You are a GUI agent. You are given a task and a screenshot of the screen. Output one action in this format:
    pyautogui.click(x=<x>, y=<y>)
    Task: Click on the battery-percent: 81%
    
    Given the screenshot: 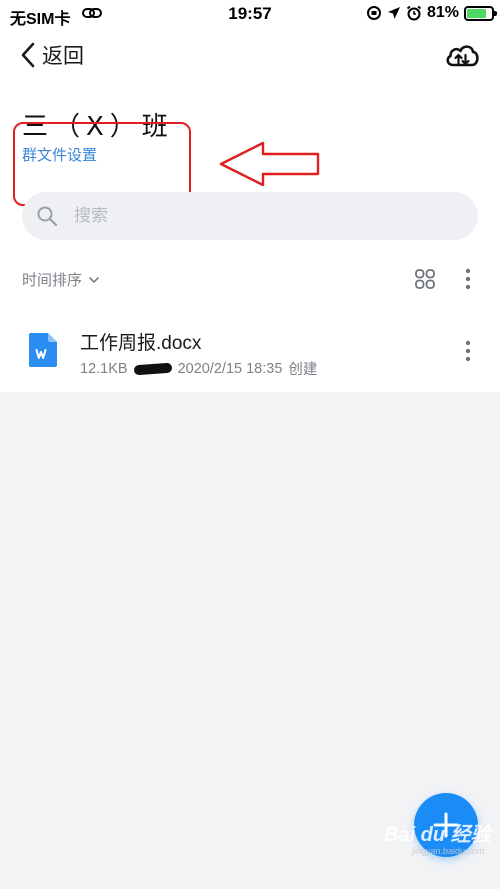 What is the action you would take?
    pyautogui.click(x=442, y=12)
    